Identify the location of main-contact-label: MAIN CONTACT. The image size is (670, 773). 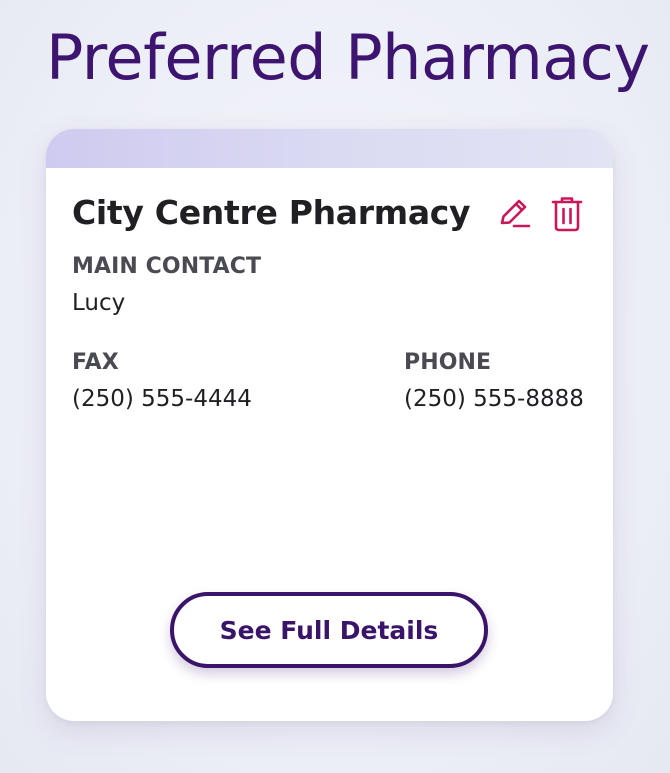
(167, 266).